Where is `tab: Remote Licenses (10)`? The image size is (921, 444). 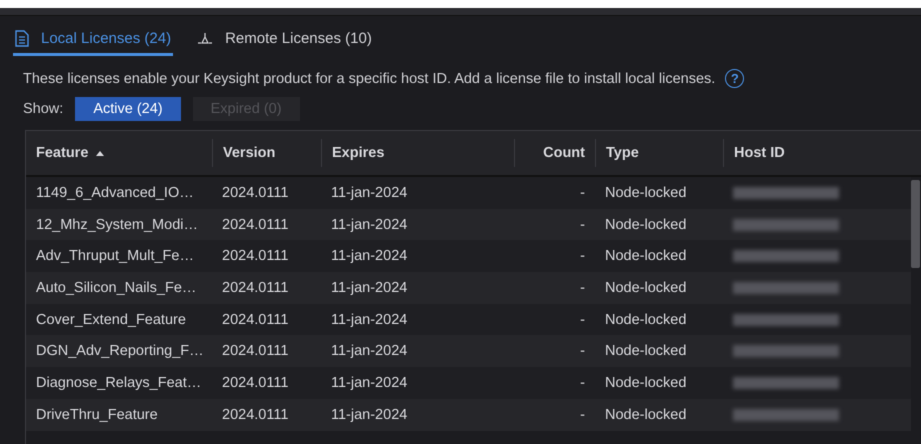 tab: Remote Licenses (10) is located at coordinates (284, 41).